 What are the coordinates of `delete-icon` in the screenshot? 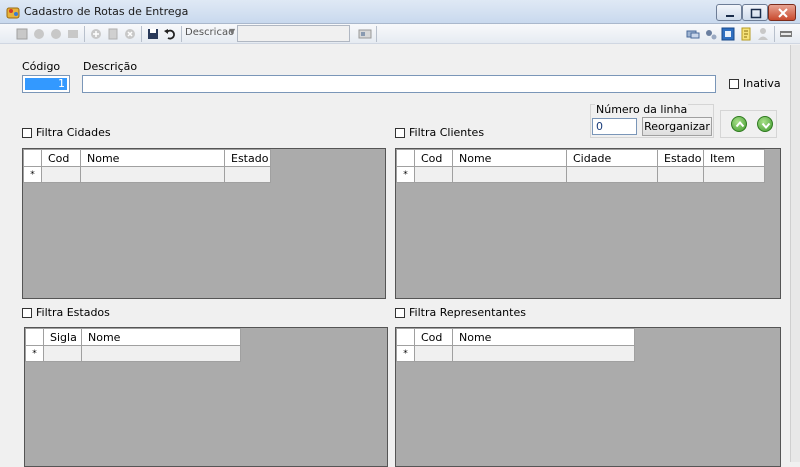 It's located at (130, 34).